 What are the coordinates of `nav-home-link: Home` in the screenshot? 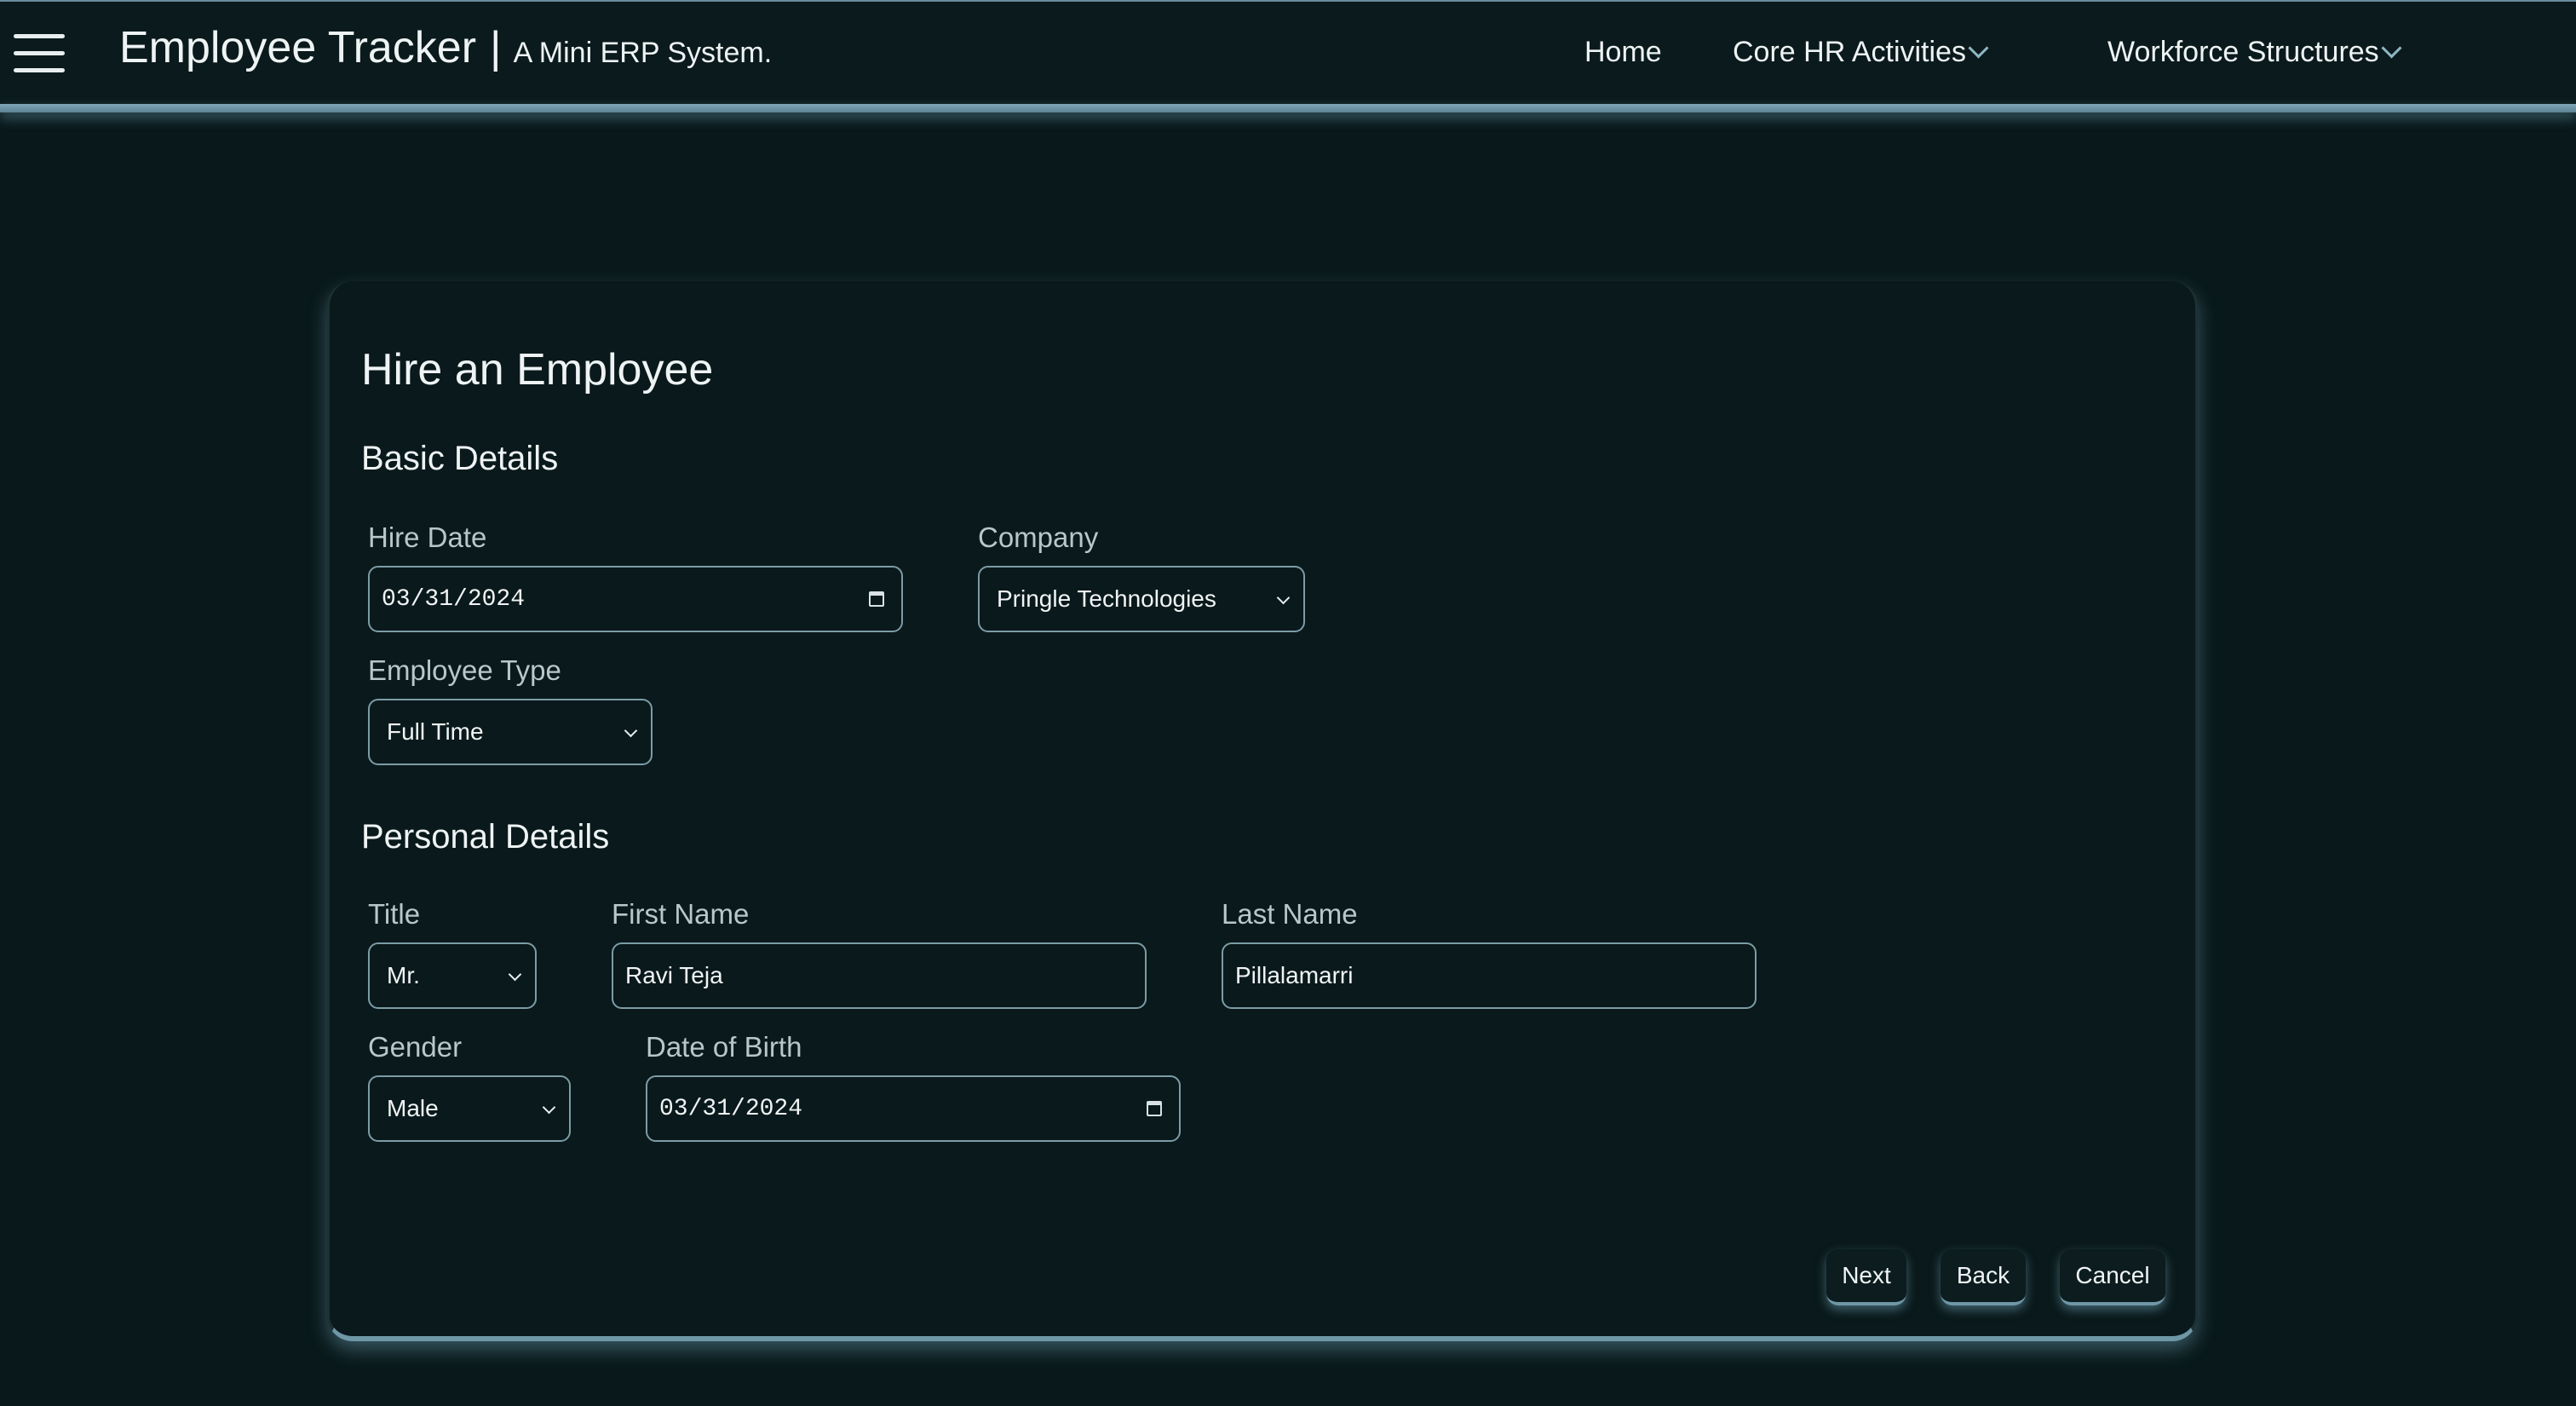 It's located at (1623, 52).